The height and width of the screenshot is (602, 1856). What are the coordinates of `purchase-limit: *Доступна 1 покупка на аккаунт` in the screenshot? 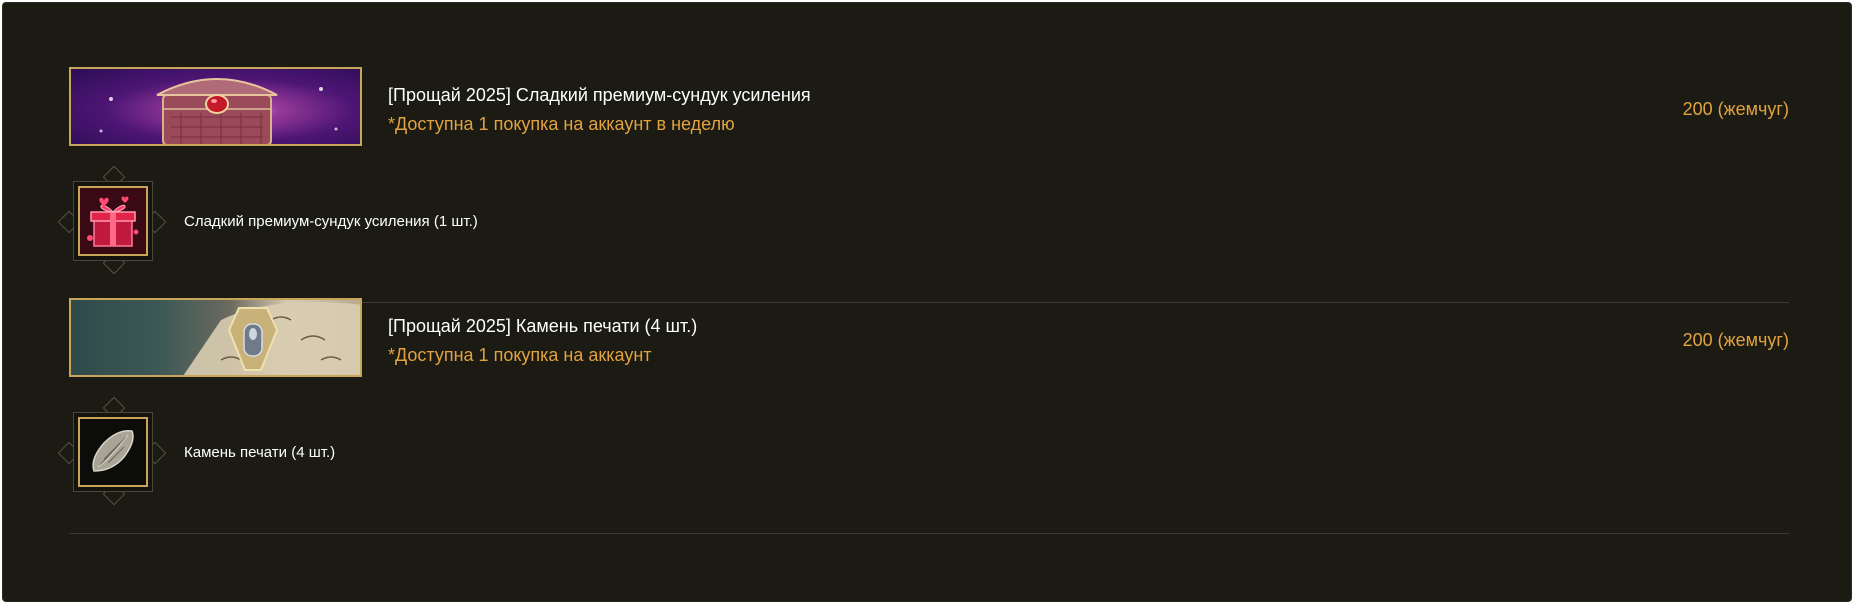 It's located at (520, 355).